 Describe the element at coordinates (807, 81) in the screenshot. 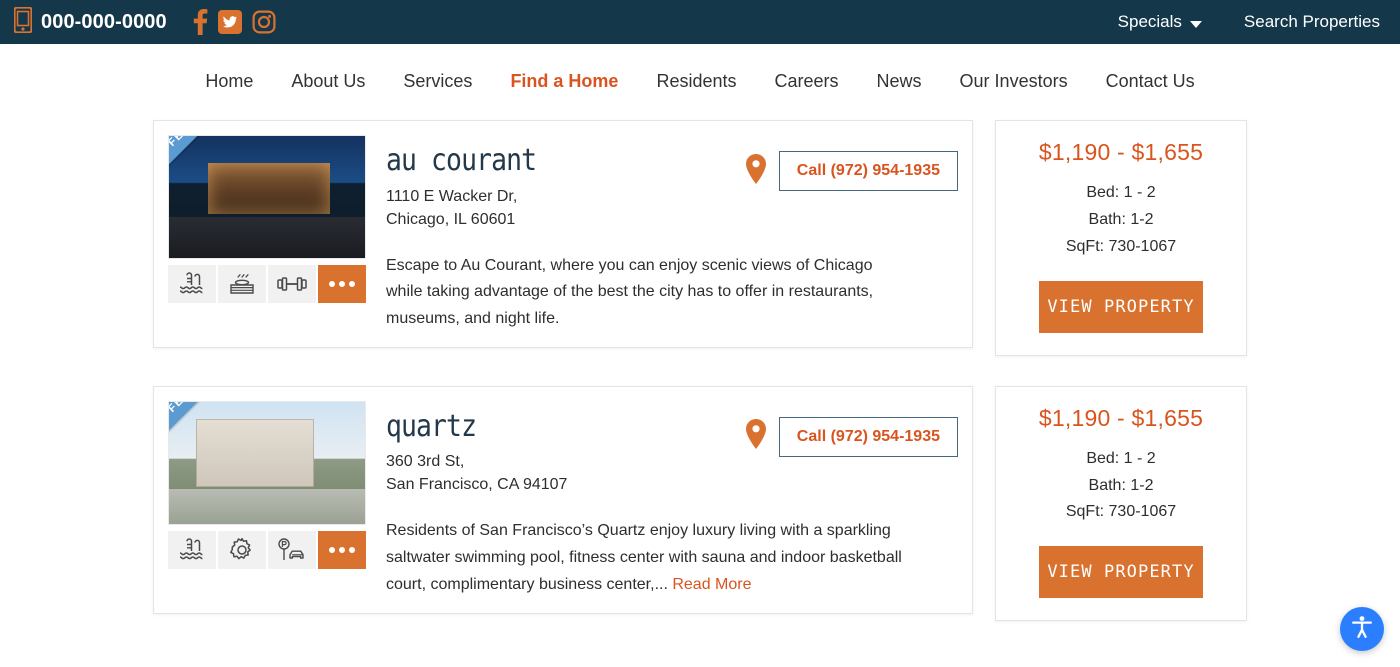

I see `nav-item-careers: Careers` at that location.